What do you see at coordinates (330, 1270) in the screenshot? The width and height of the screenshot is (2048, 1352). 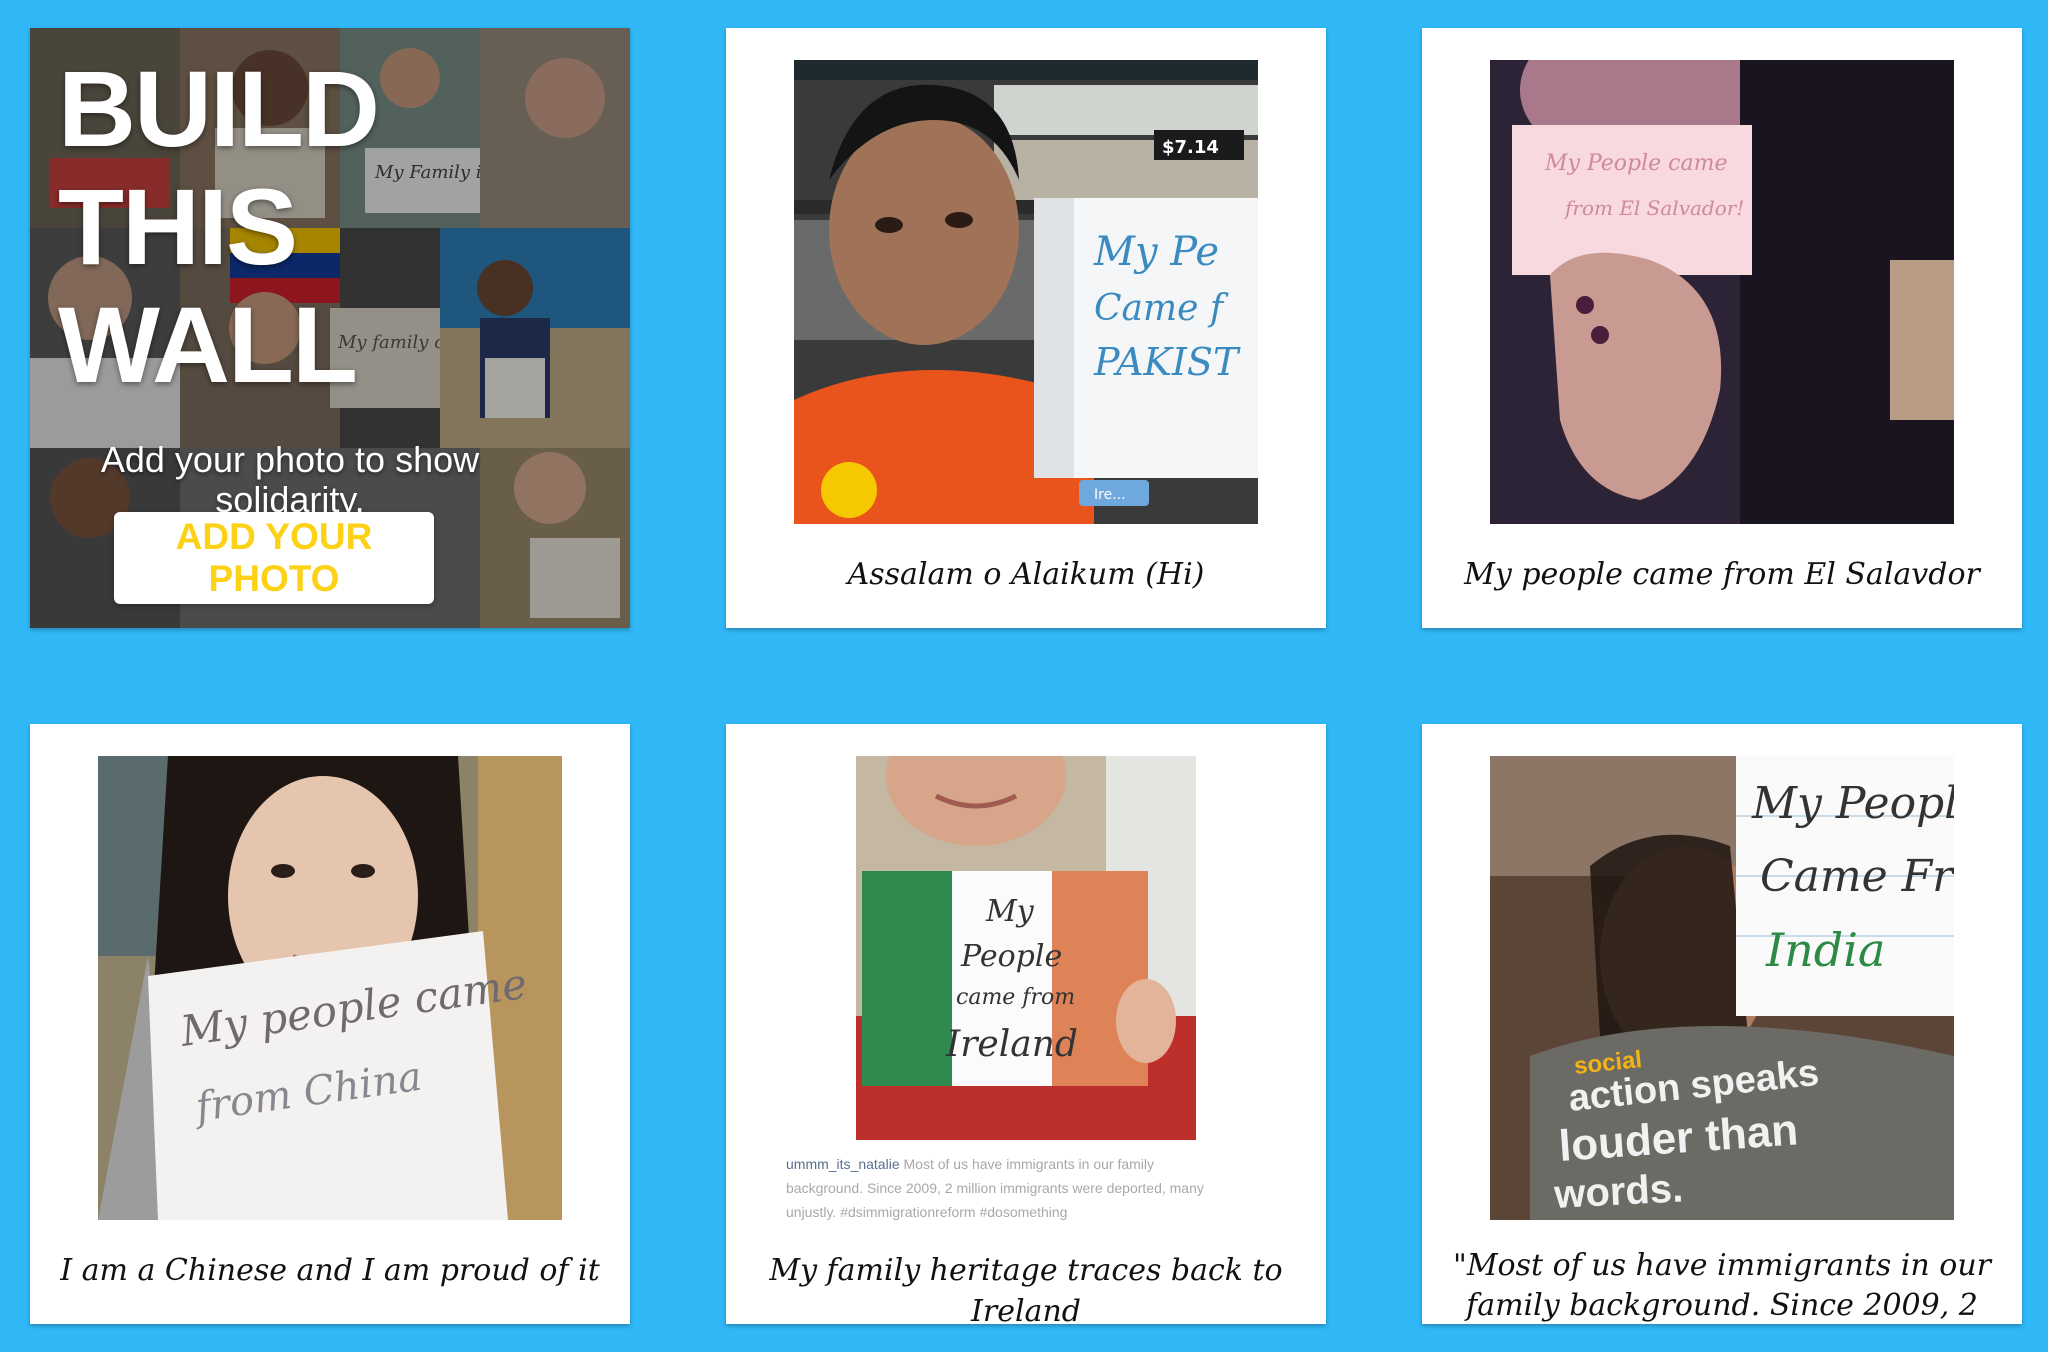 I see `caption-china: I am a Chinese and I am proud of it` at bounding box center [330, 1270].